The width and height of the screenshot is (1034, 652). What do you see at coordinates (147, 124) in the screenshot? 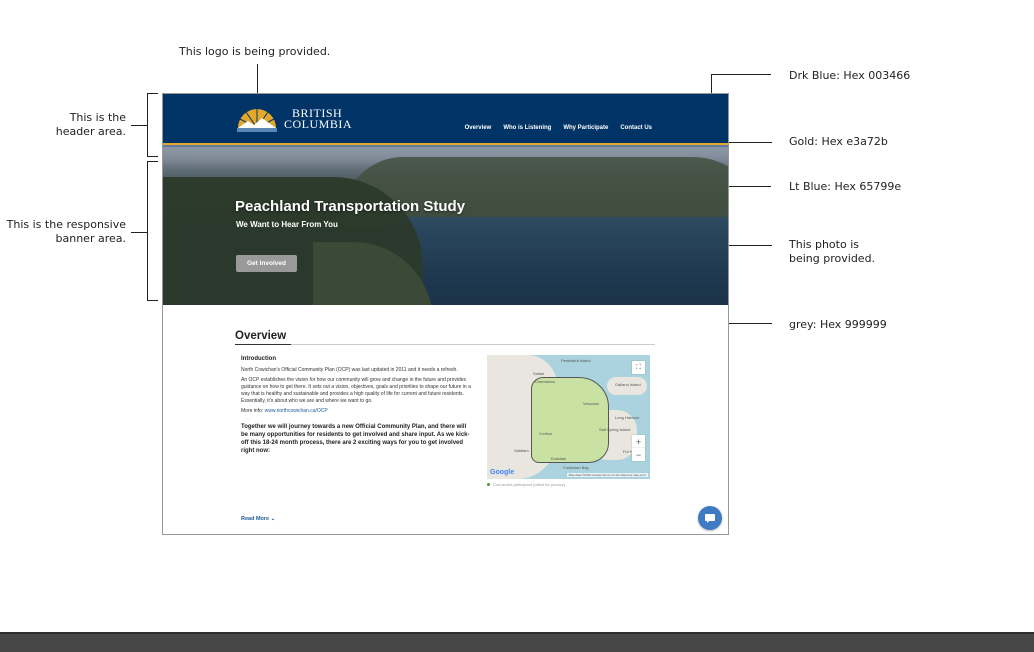
I see `header-bracket-vertical` at bounding box center [147, 124].